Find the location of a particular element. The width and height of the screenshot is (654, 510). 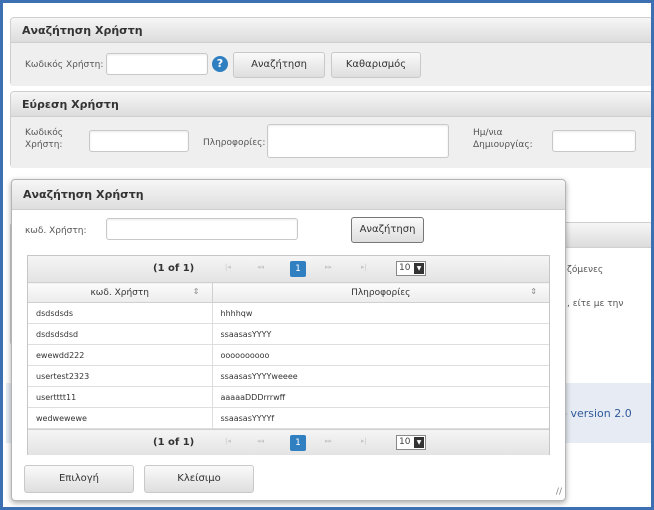

resize-handle-icon: // is located at coordinates (559, 492).